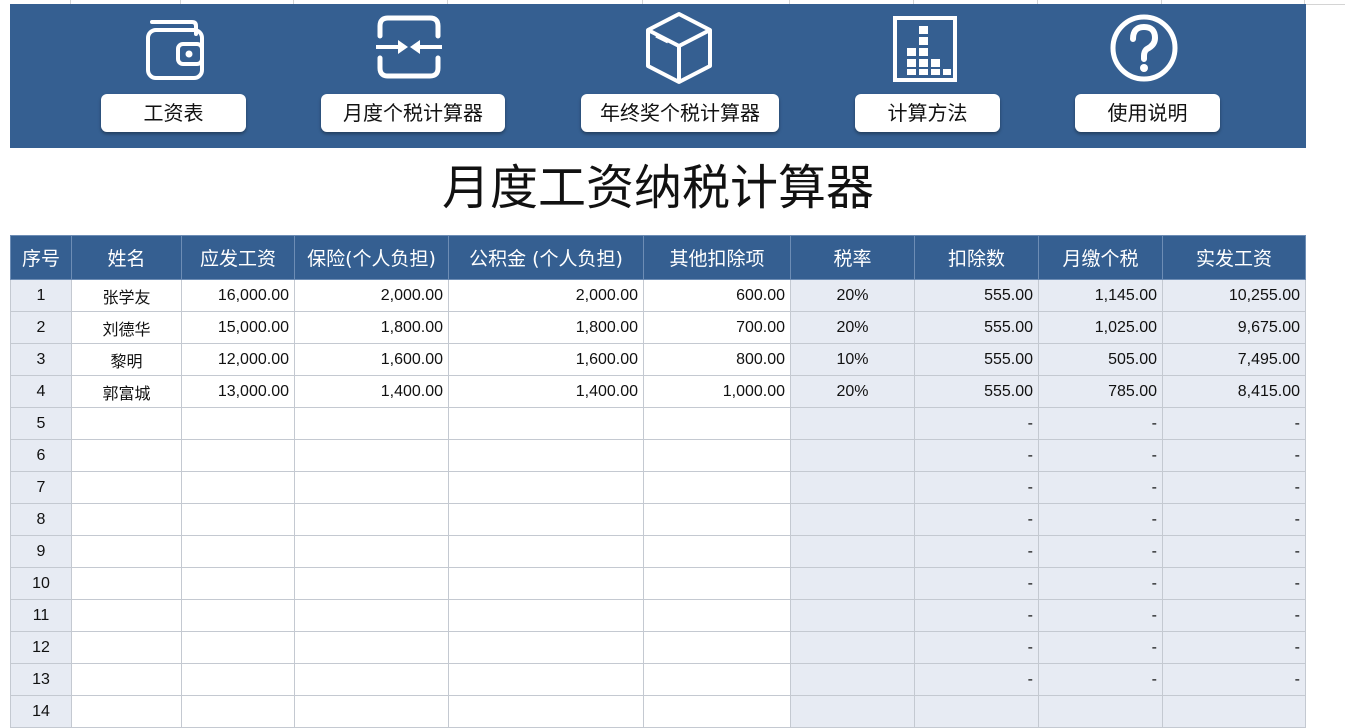 This screenshot has width=1345, height=728. What do you see at coordinates (238, 359) in the screenshot?
I see `cell-gross-salary: 12,000.00` at bounding box center [238, 359].